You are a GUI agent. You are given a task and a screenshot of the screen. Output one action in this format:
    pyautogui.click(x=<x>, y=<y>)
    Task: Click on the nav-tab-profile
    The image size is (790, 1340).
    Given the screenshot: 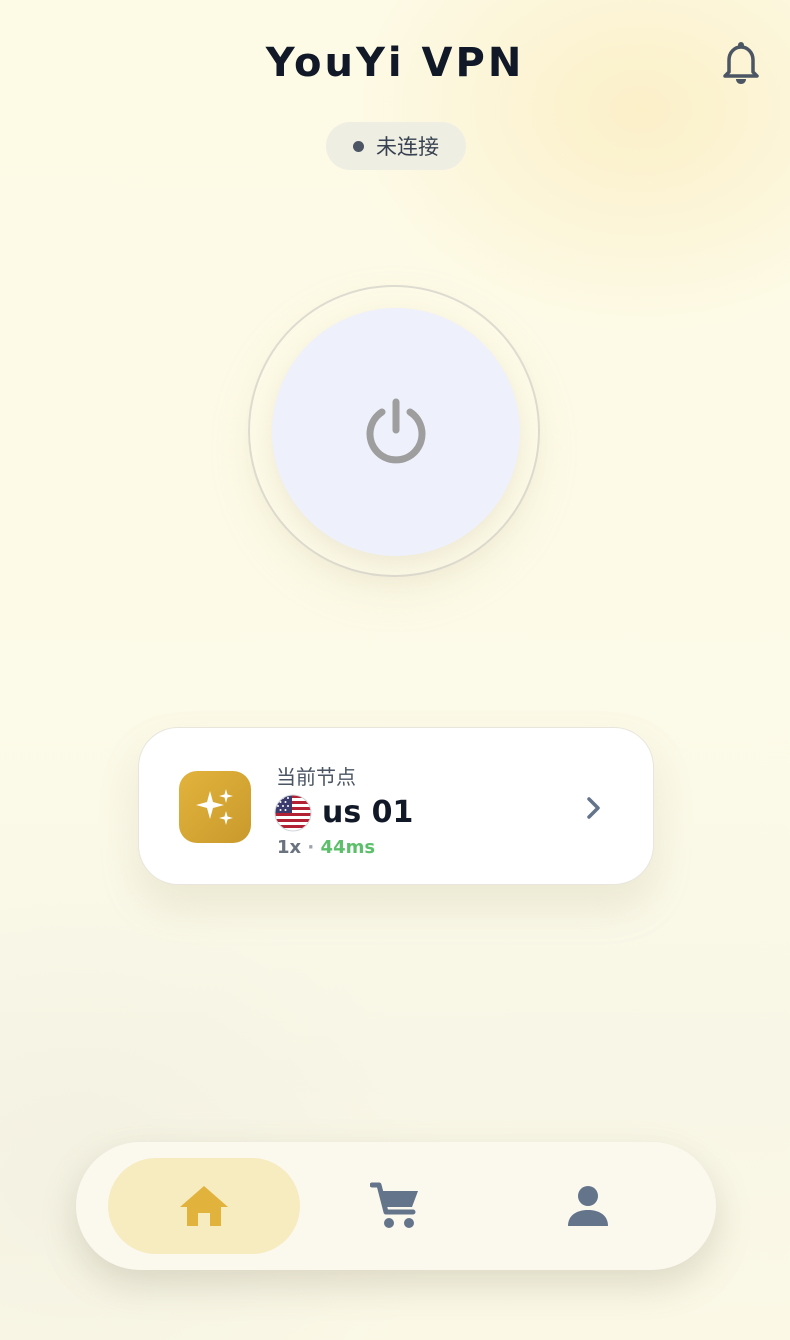 What is the action you would take?
    pyautogui.click(x=588, y=1206)
    